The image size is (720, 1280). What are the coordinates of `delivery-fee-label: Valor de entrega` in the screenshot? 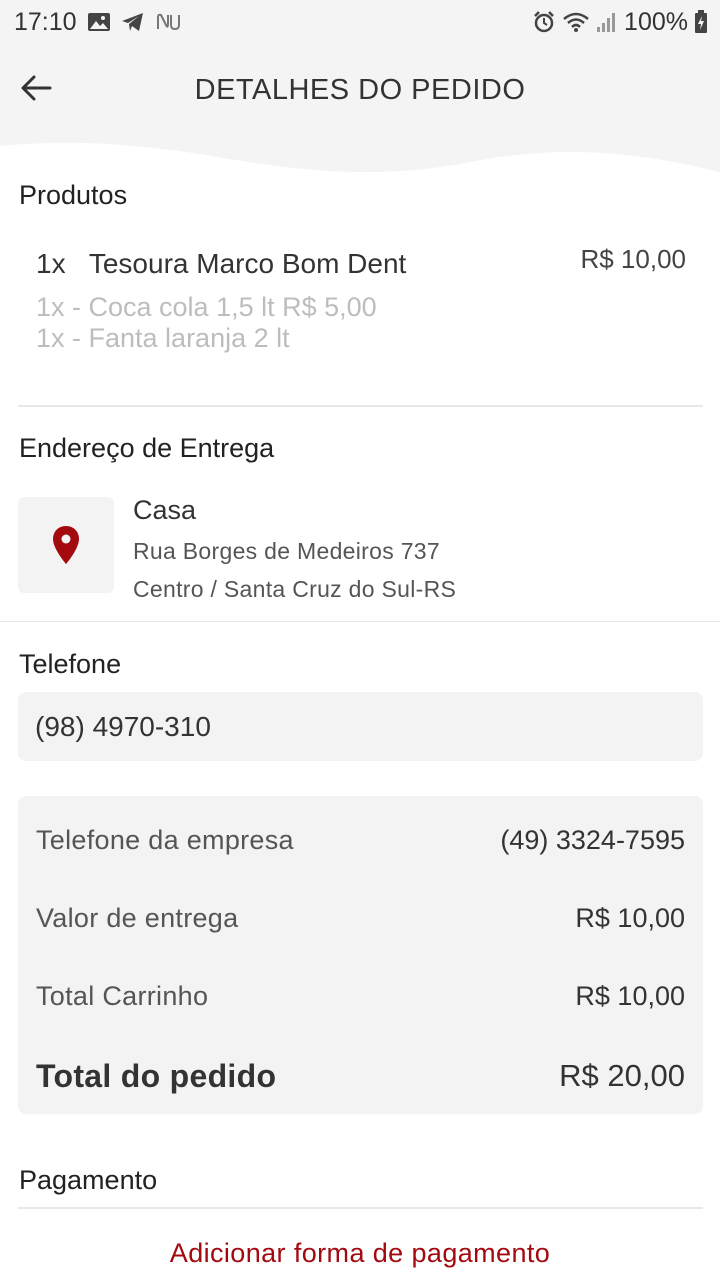 It's located at (137, 917).